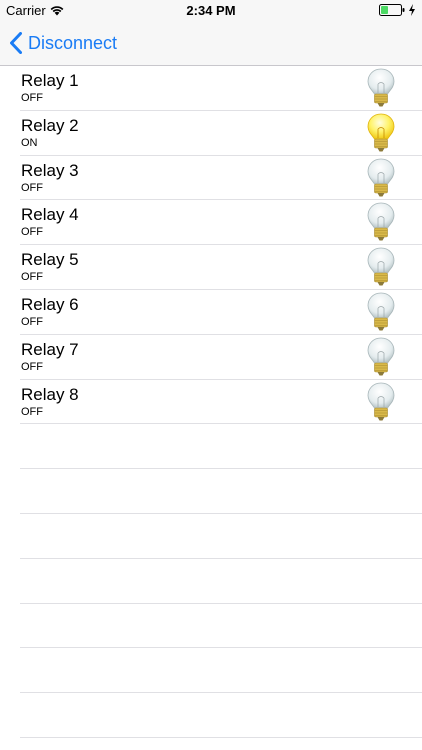 The width and height of the screenshot is (422, 750). I want to click on charging-bolt-icon, so click(412, 10).